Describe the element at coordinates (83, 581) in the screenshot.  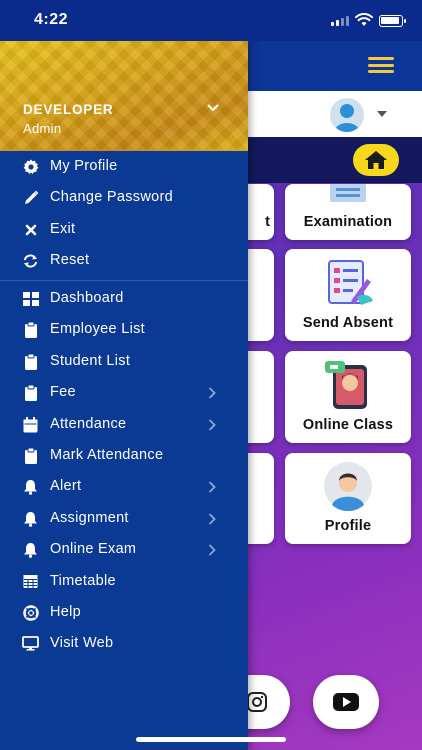
I see `menu-item-label: Timetable` at that location.